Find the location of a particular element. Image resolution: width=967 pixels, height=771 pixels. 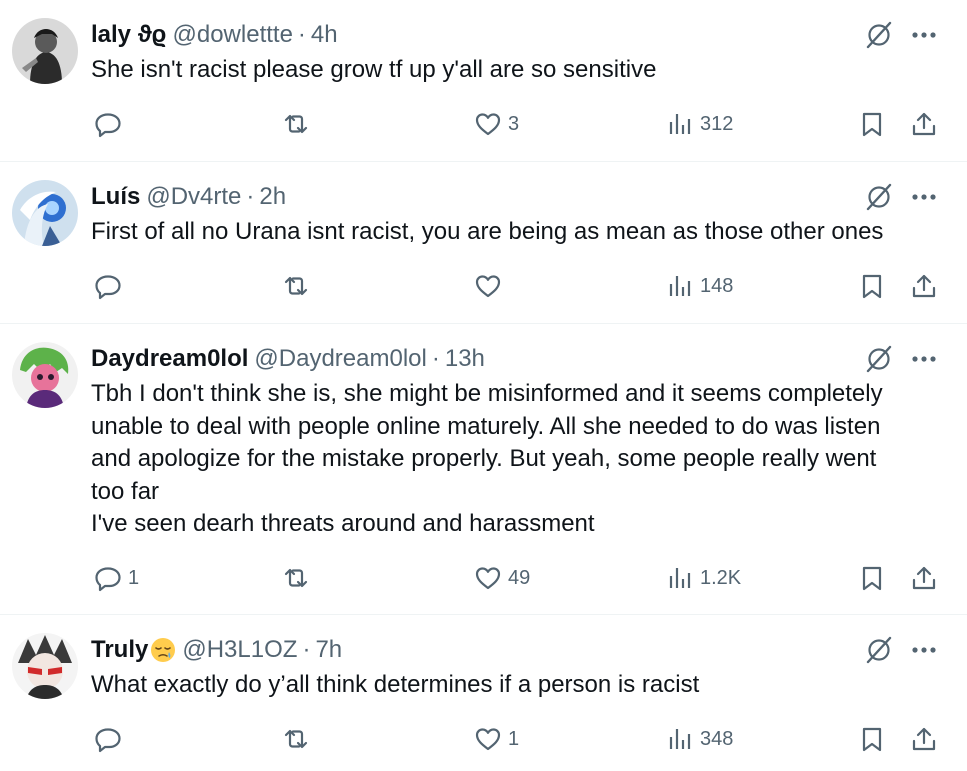

like-button: 3 is located at coordinates (496, 124).